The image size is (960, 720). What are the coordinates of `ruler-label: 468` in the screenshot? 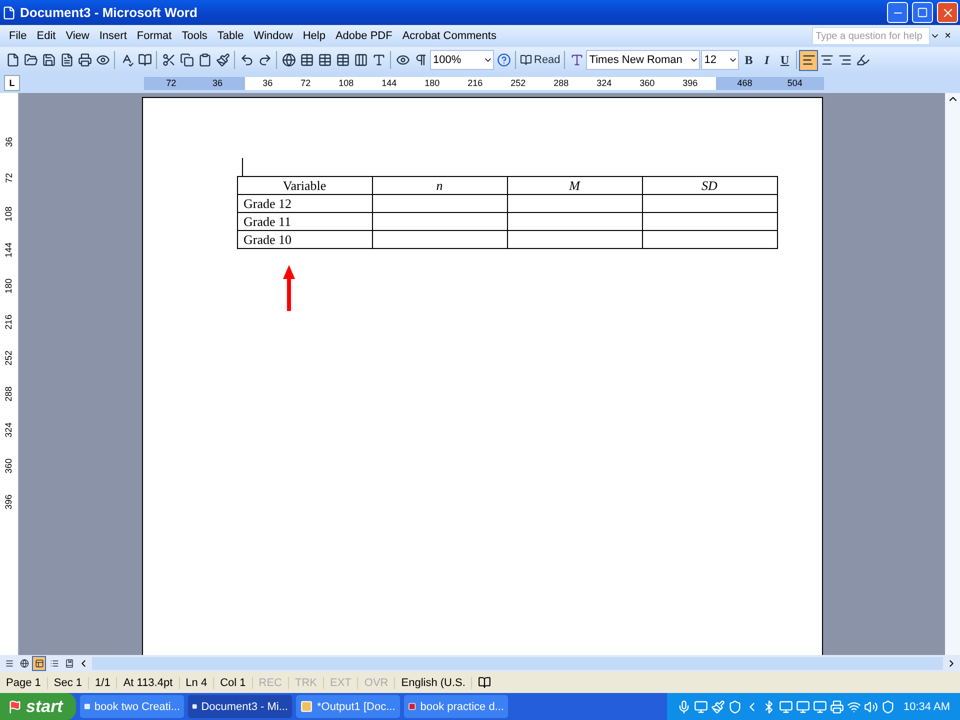 It's located at (744, 83).